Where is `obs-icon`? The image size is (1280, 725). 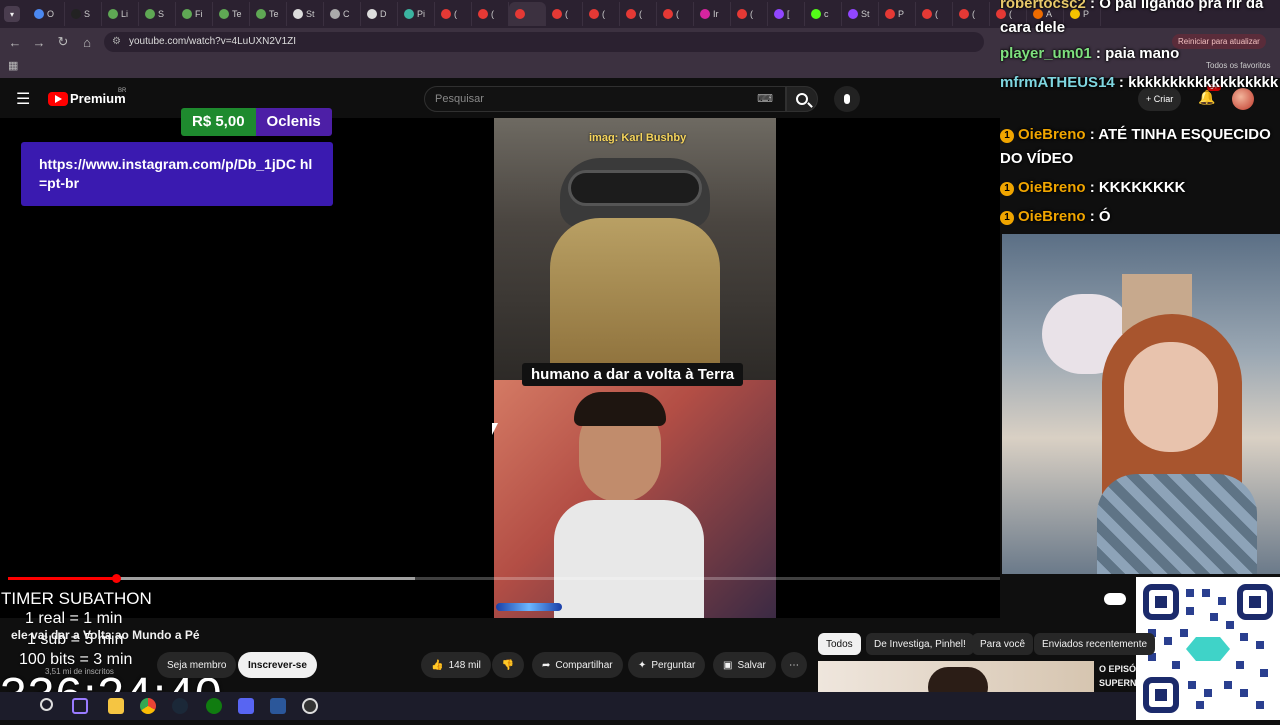
obs-icon is located at coordinates (310, 706).